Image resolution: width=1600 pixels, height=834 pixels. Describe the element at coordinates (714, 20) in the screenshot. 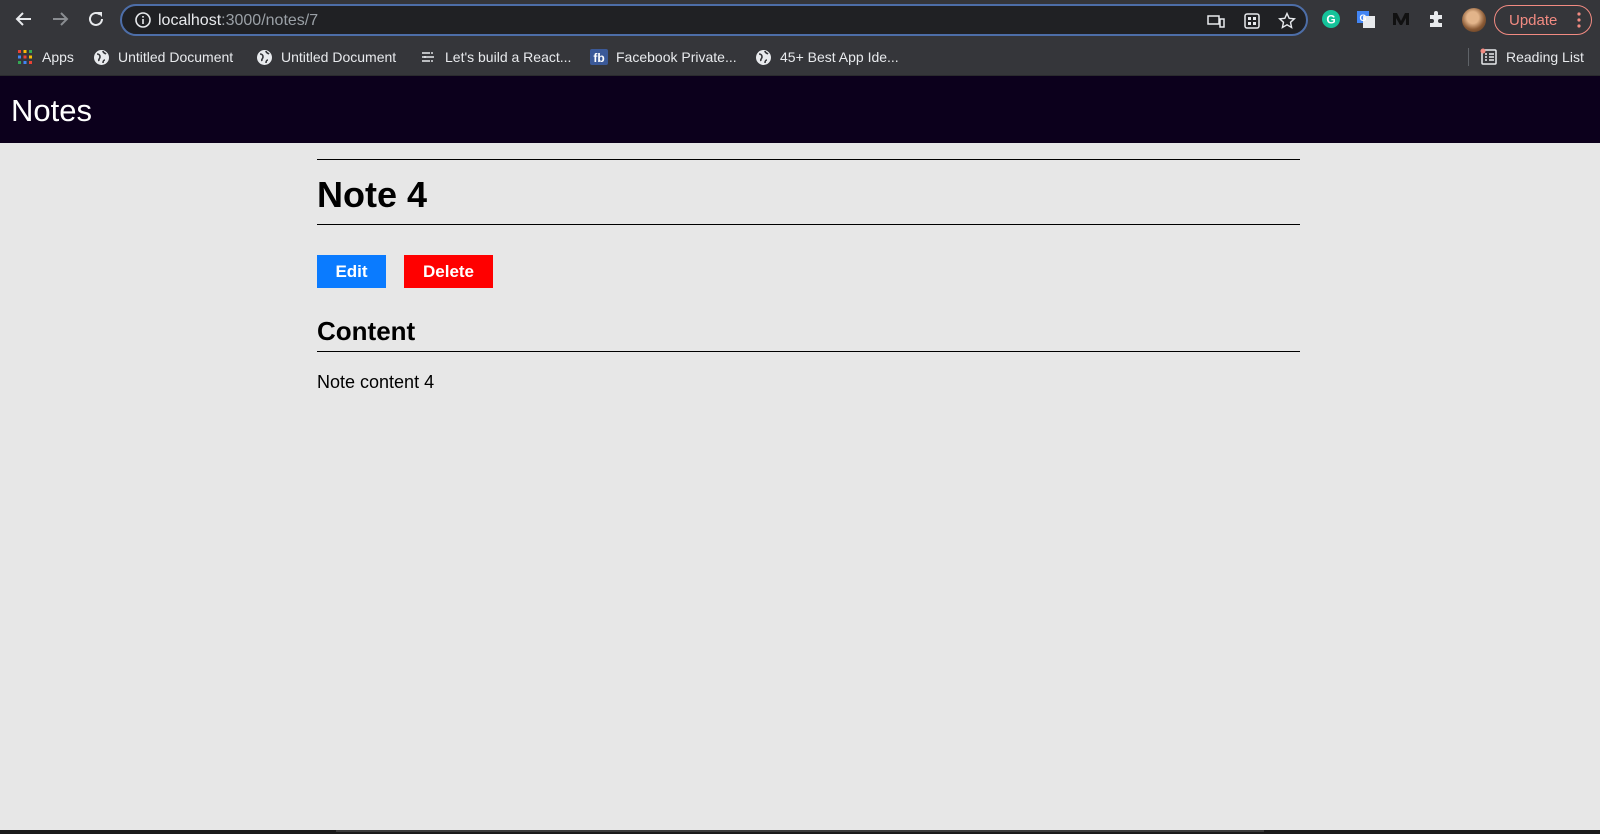

I see `address-bar: localhost:3000/notes/7` at that location.